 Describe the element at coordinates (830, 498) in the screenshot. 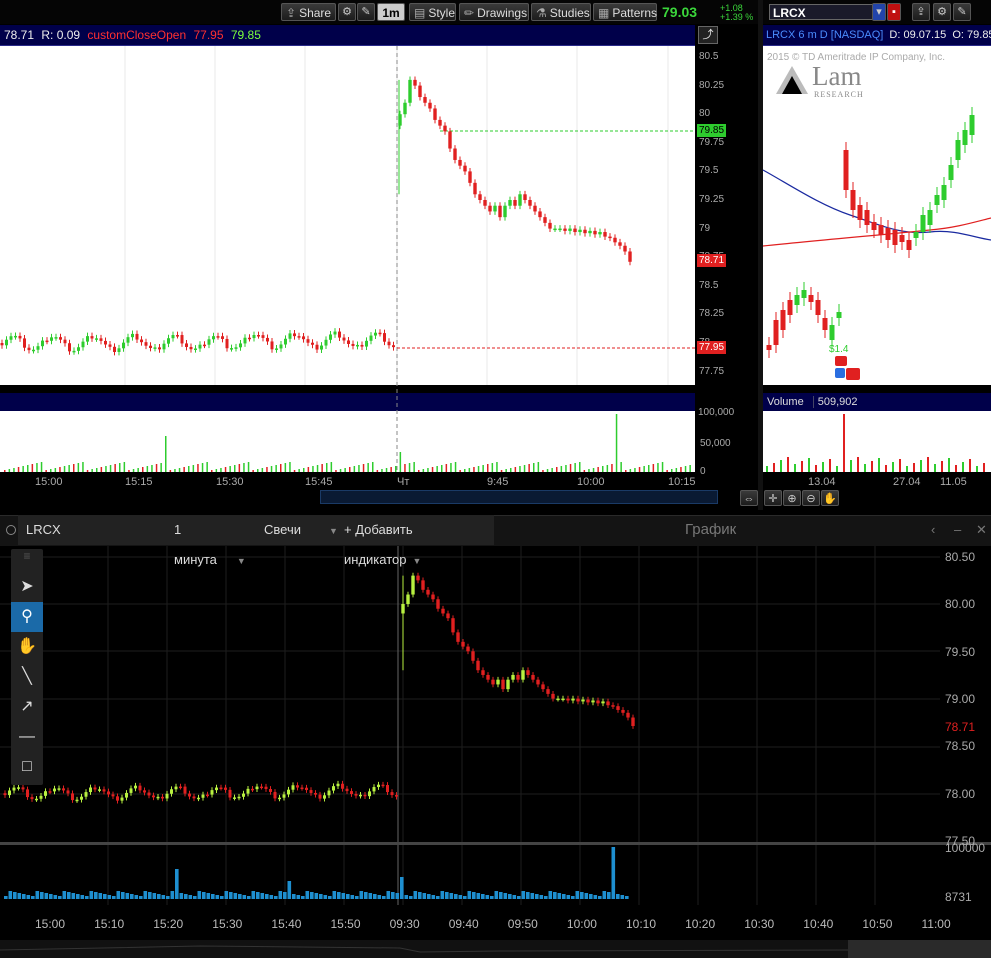

I see `hand-icon: ✋` at that location.